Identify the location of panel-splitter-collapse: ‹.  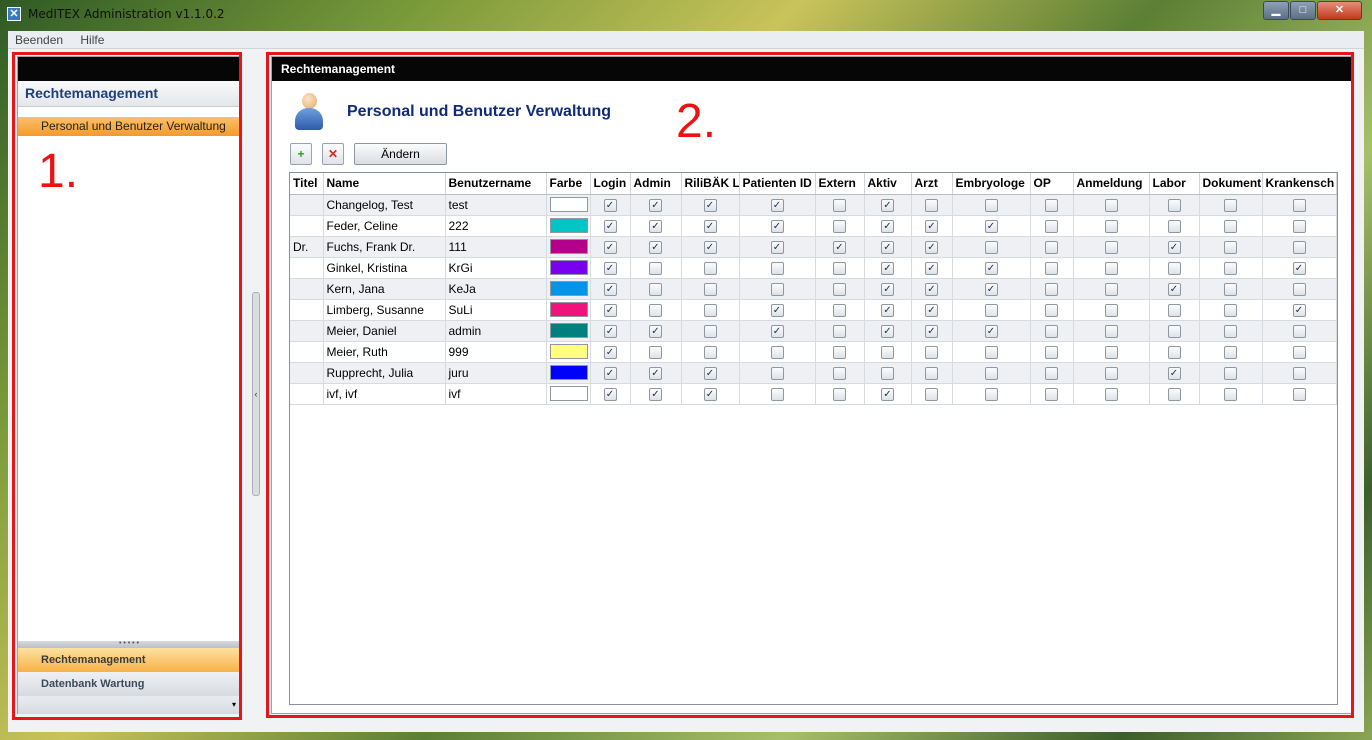
(256, 394).